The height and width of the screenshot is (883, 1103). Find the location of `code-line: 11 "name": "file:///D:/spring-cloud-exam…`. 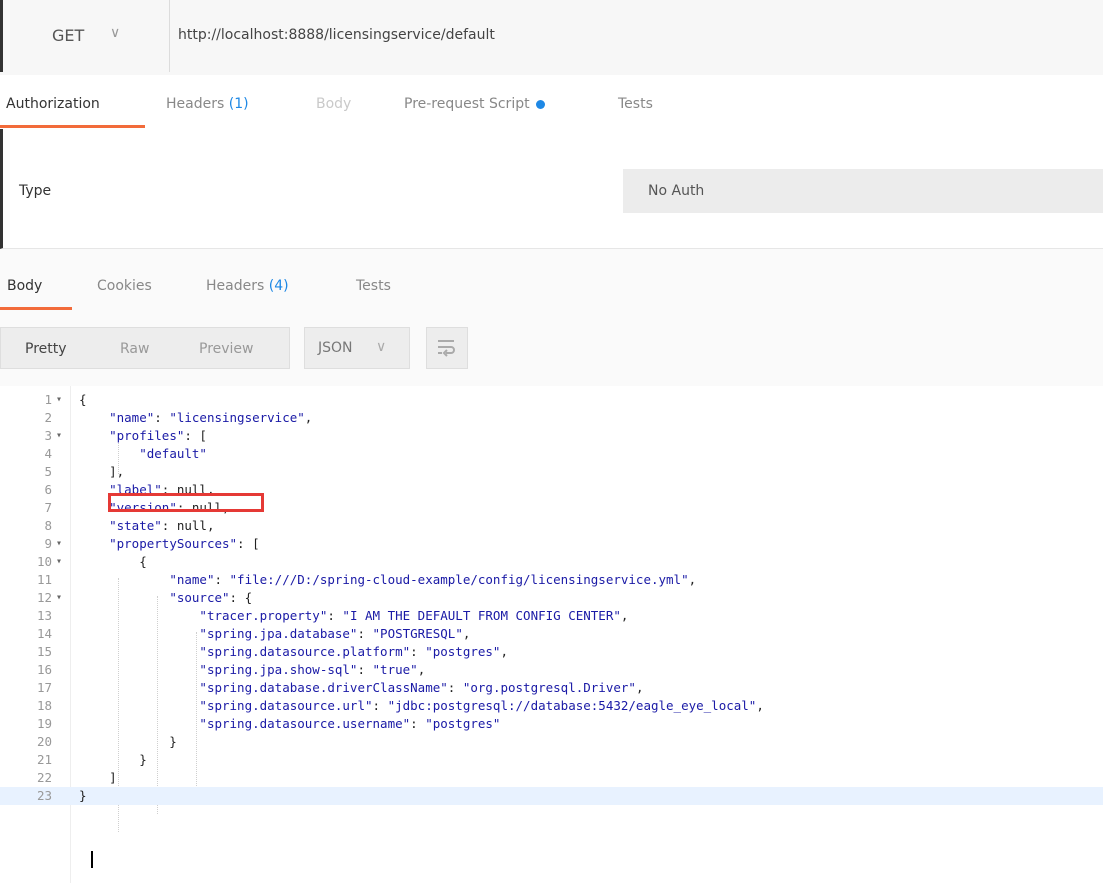

code-line: 11 "name": "file:///D:/spring-cloud-exam… is located at coordinates (551, 580).